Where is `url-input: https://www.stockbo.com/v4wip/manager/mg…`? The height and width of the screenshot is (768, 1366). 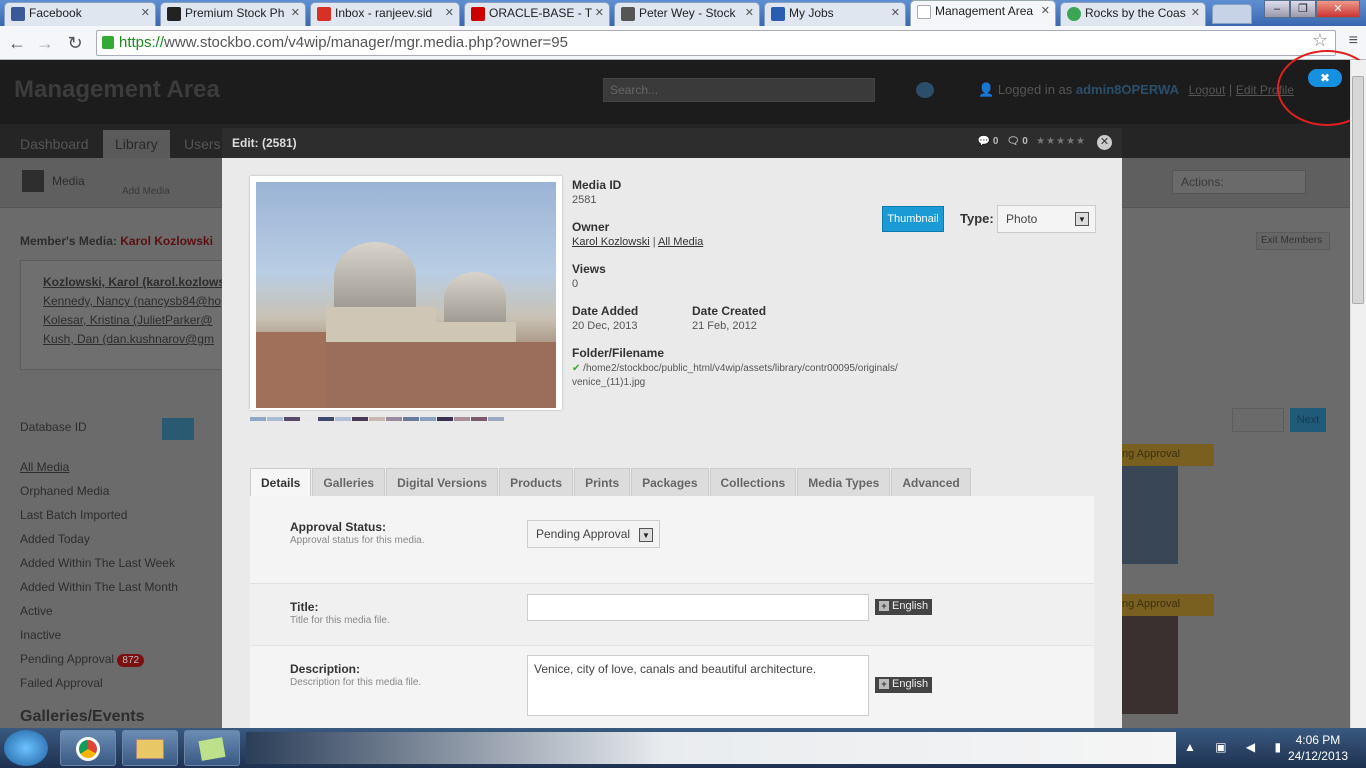
url-input: https://www.stockbo.com/v4wip/manager/mg… is located at coordinates (716, 43).